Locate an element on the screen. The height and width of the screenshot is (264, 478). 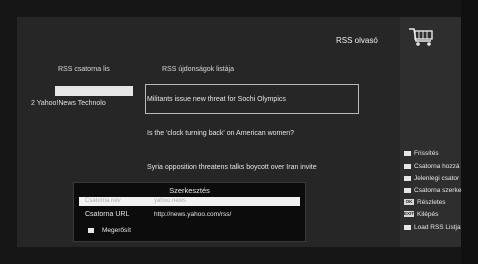
channel-selected-highlight is located at coordinates (94, 91).